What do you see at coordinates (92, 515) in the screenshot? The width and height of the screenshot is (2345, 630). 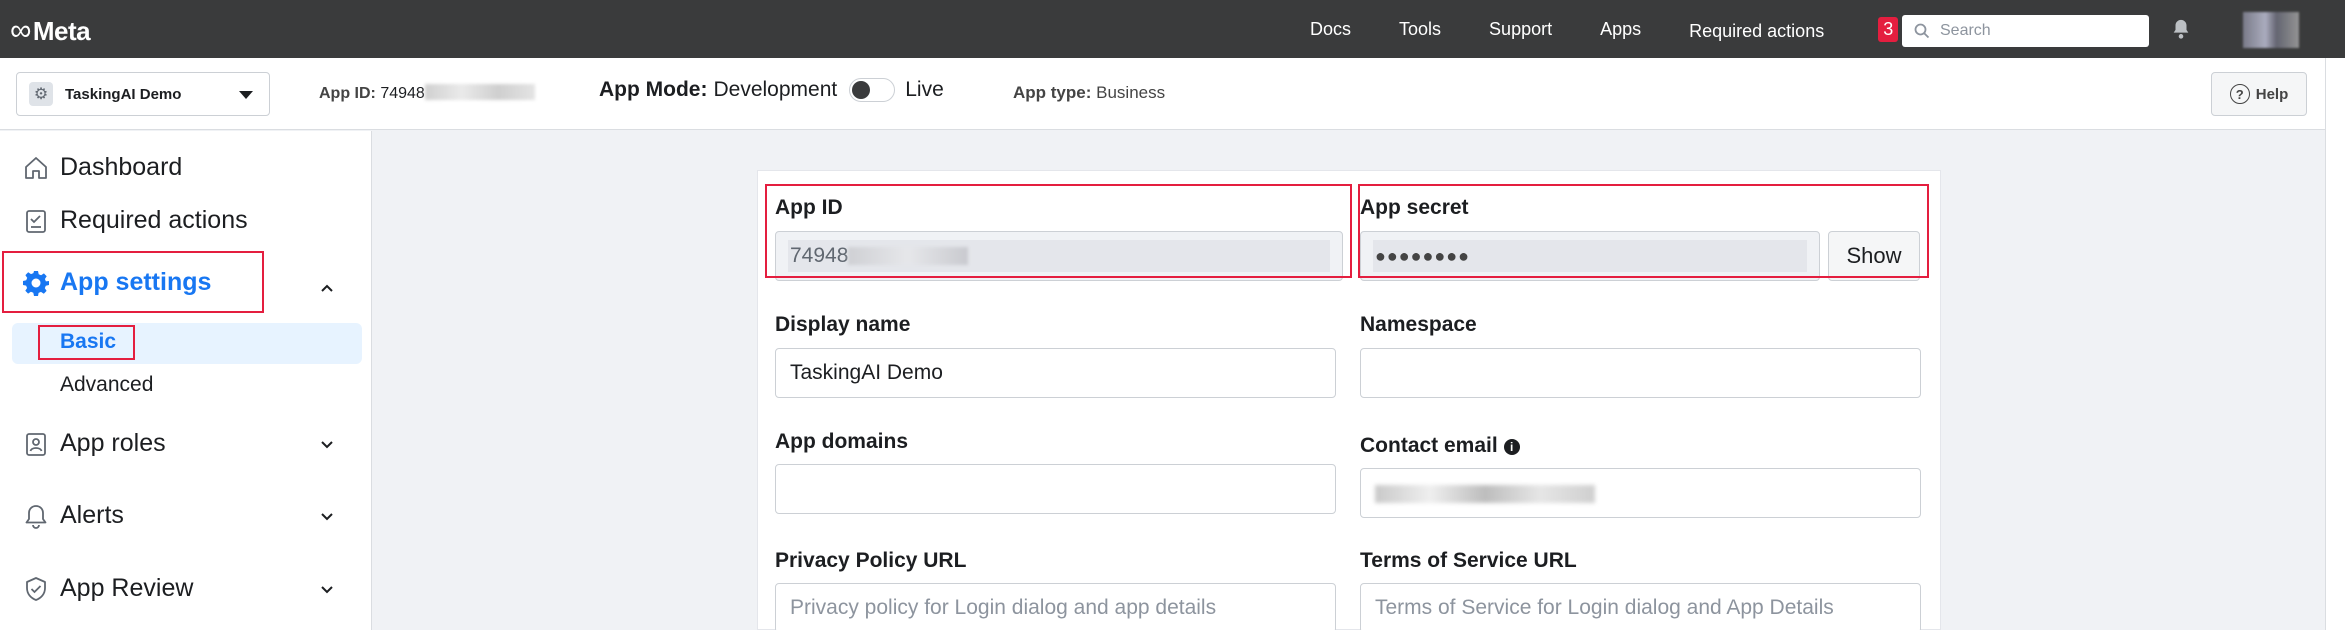 I see `sidebar-item-label: Alerts` at bounding box center [92, 515].